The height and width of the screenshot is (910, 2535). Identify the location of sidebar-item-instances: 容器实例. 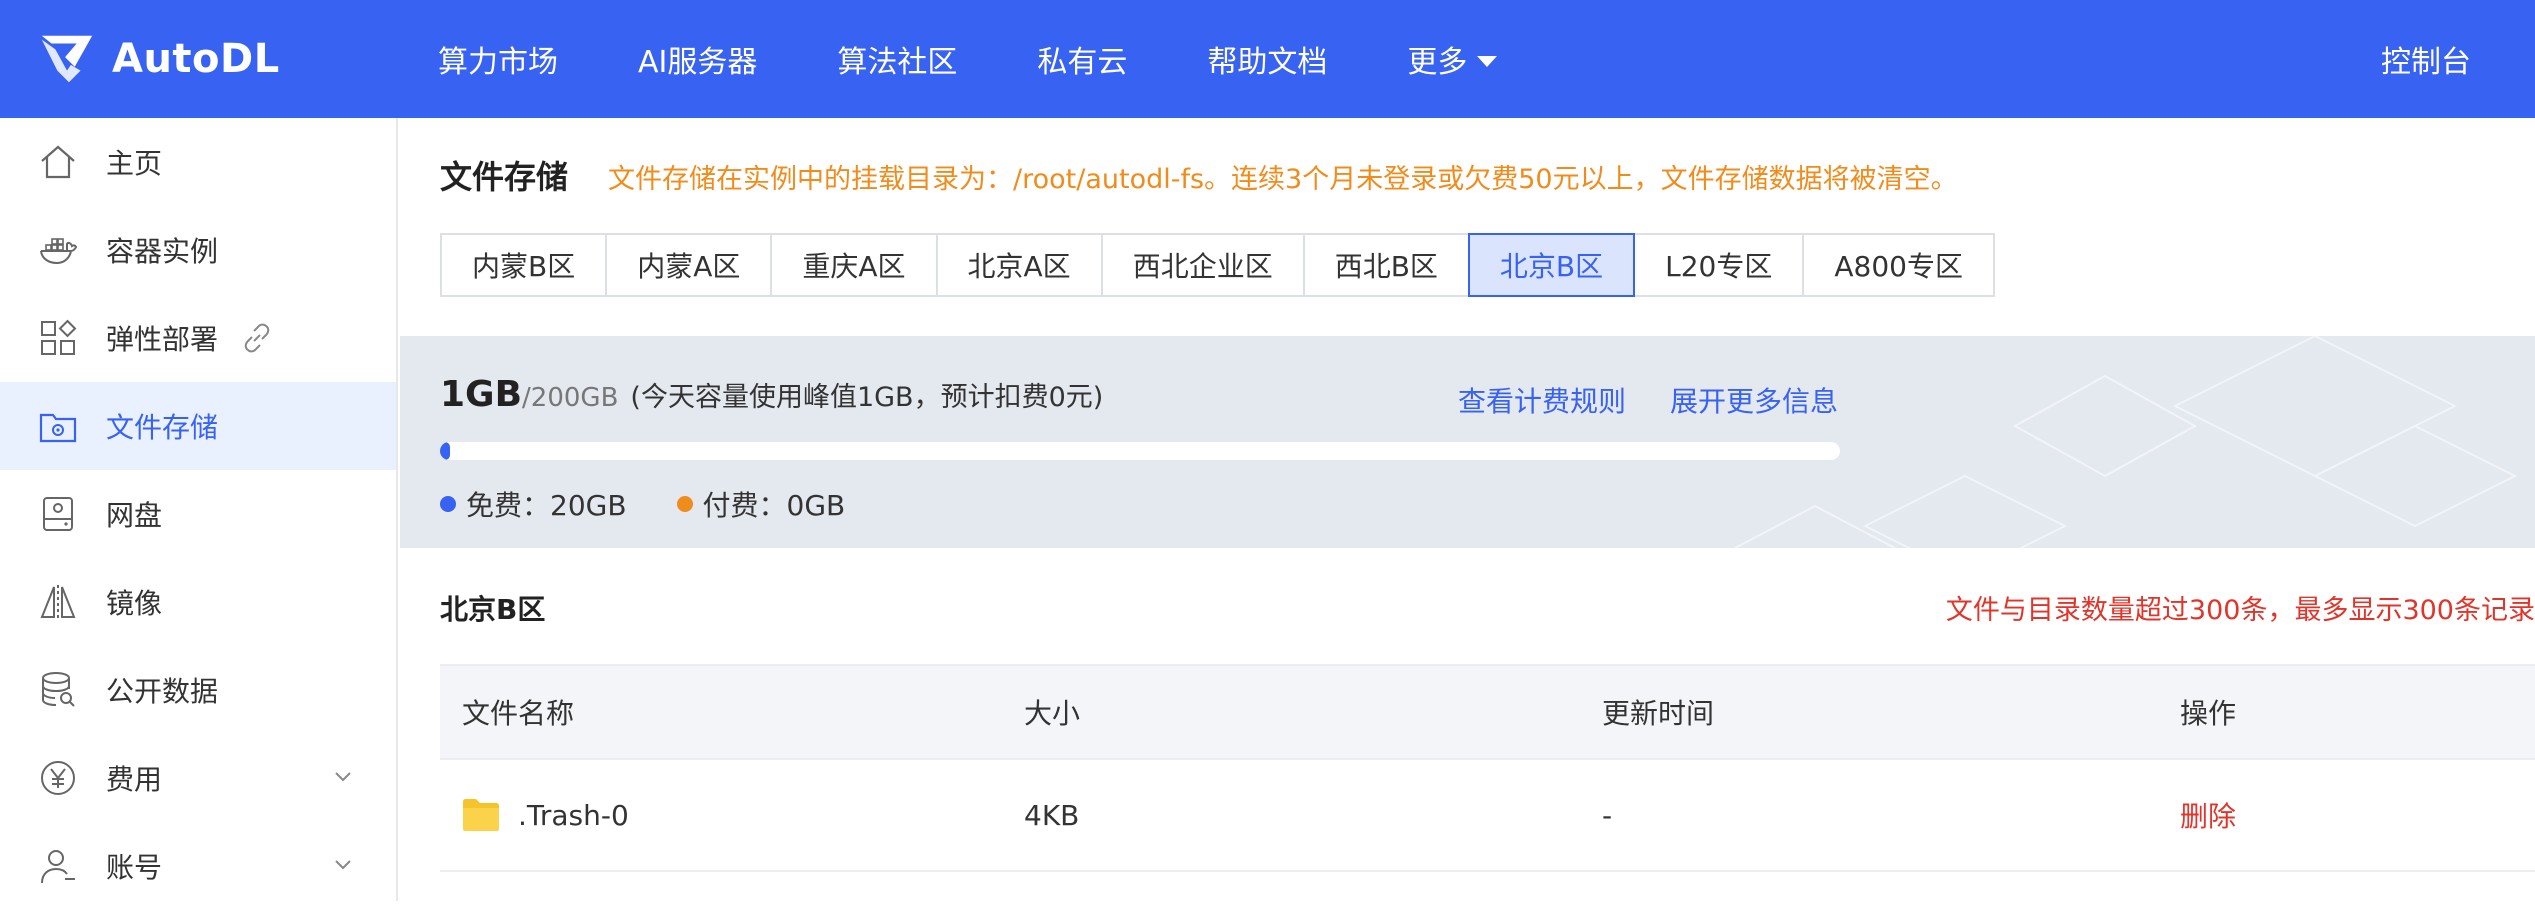
(198, 250).